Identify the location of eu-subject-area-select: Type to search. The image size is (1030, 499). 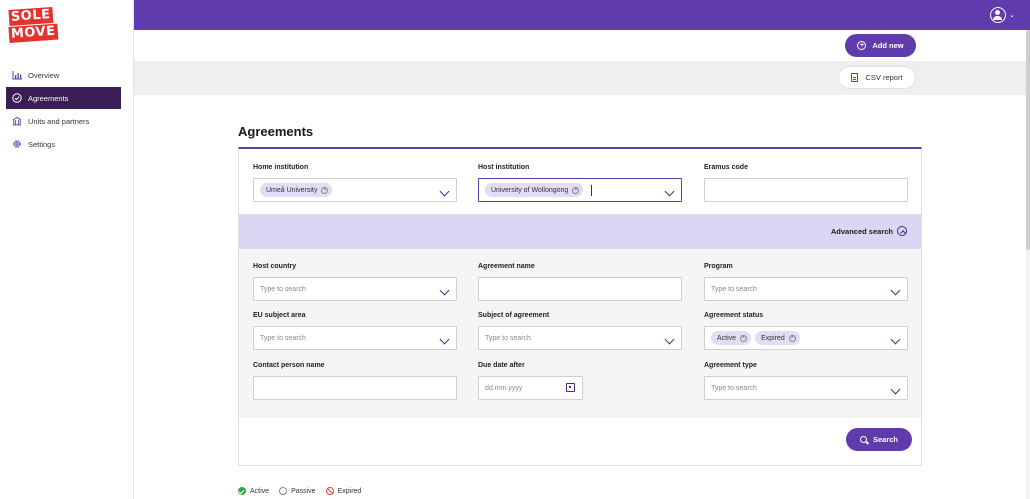
(355, 338).